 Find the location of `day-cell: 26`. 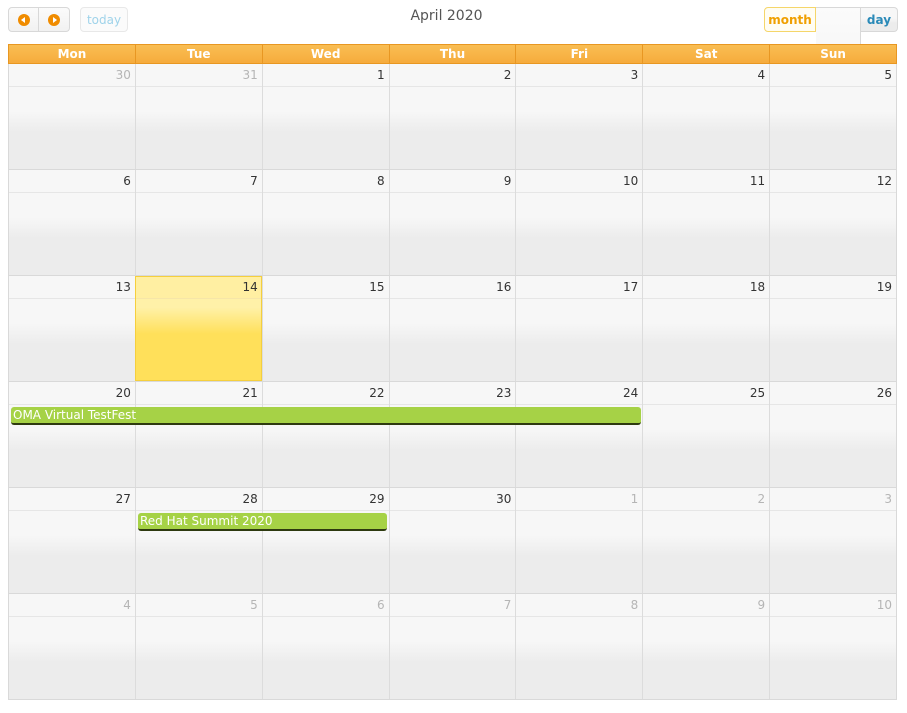

day-cell: 26 is located at coordinates (833, 434).